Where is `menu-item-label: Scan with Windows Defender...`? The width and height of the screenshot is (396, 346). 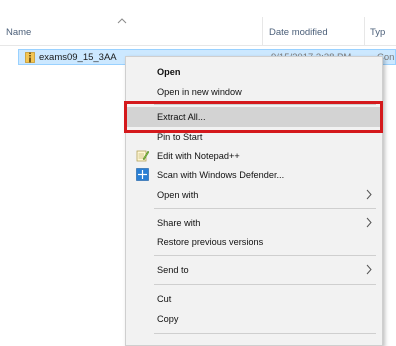 menu-item-label: Scan with Windows Defender... is located at coordinates (221, 175).